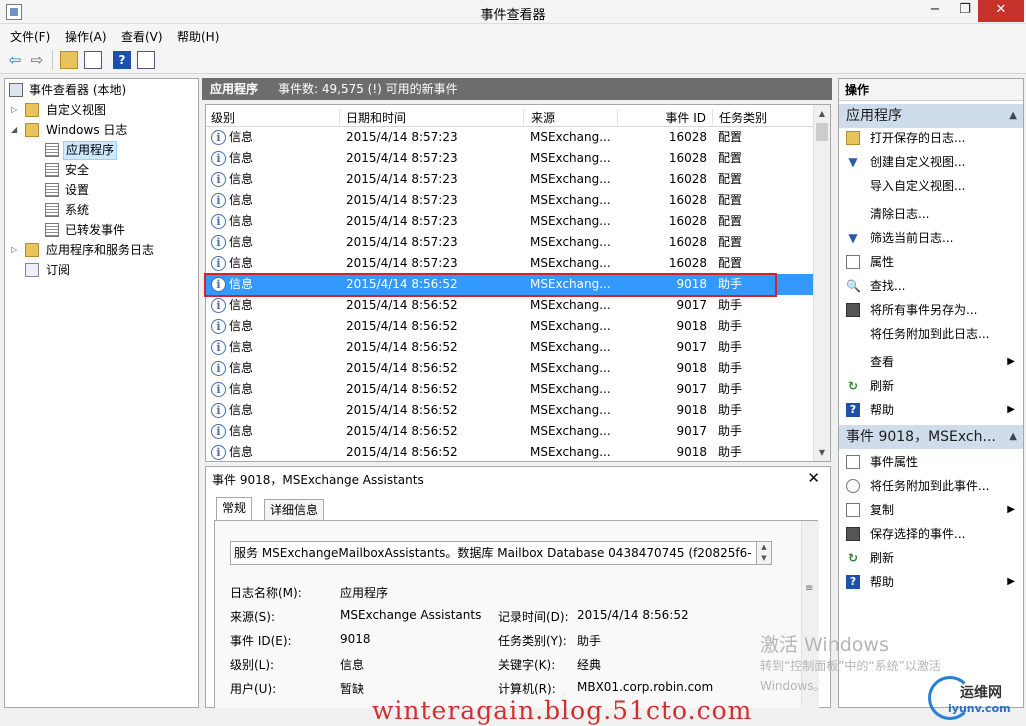 Image resolution: width=1026 pixels, height=726 pixels. I want to click on spin-down-icon: ▼, so click(763, 558).